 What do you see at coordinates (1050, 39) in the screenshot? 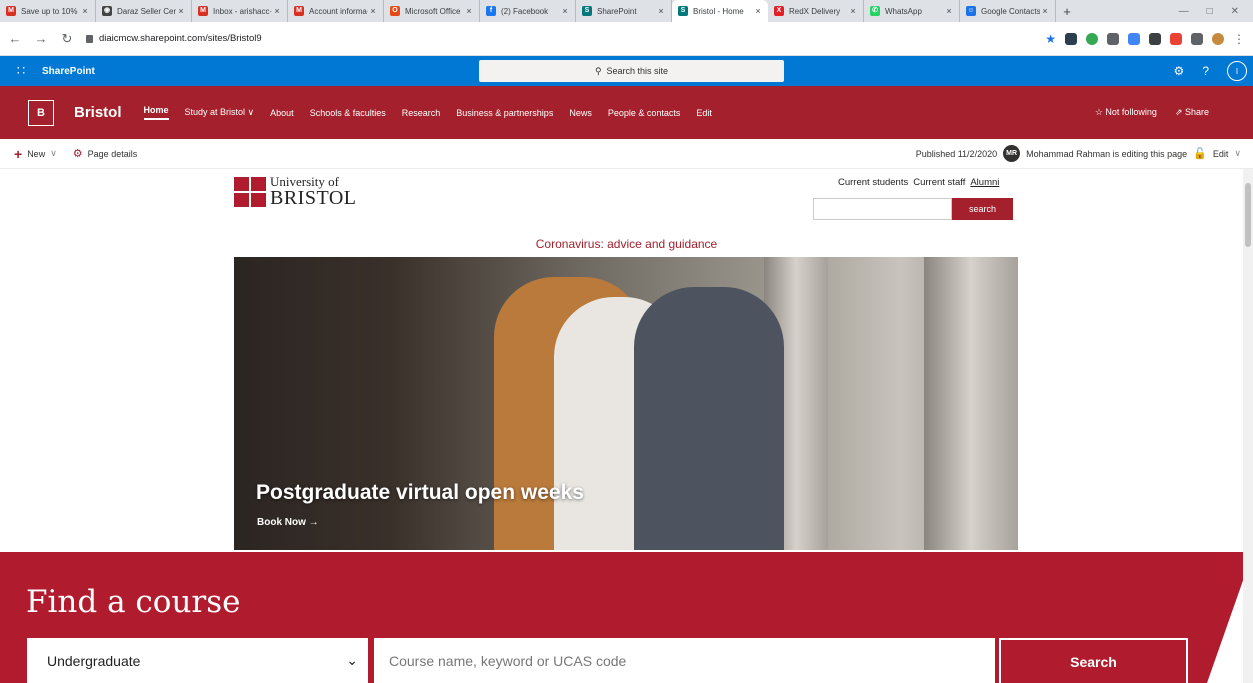
I see `star-icon: ★` at bounding box center [1050, 39].